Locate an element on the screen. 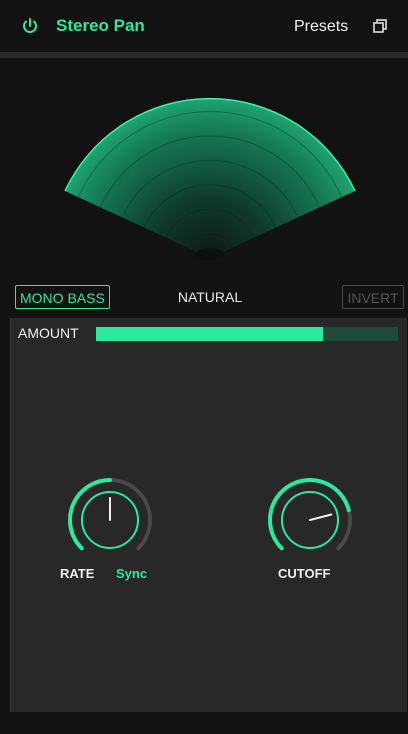 This screenshot has height=734, width=408. amount-slider is located at coordinates (247, 334).